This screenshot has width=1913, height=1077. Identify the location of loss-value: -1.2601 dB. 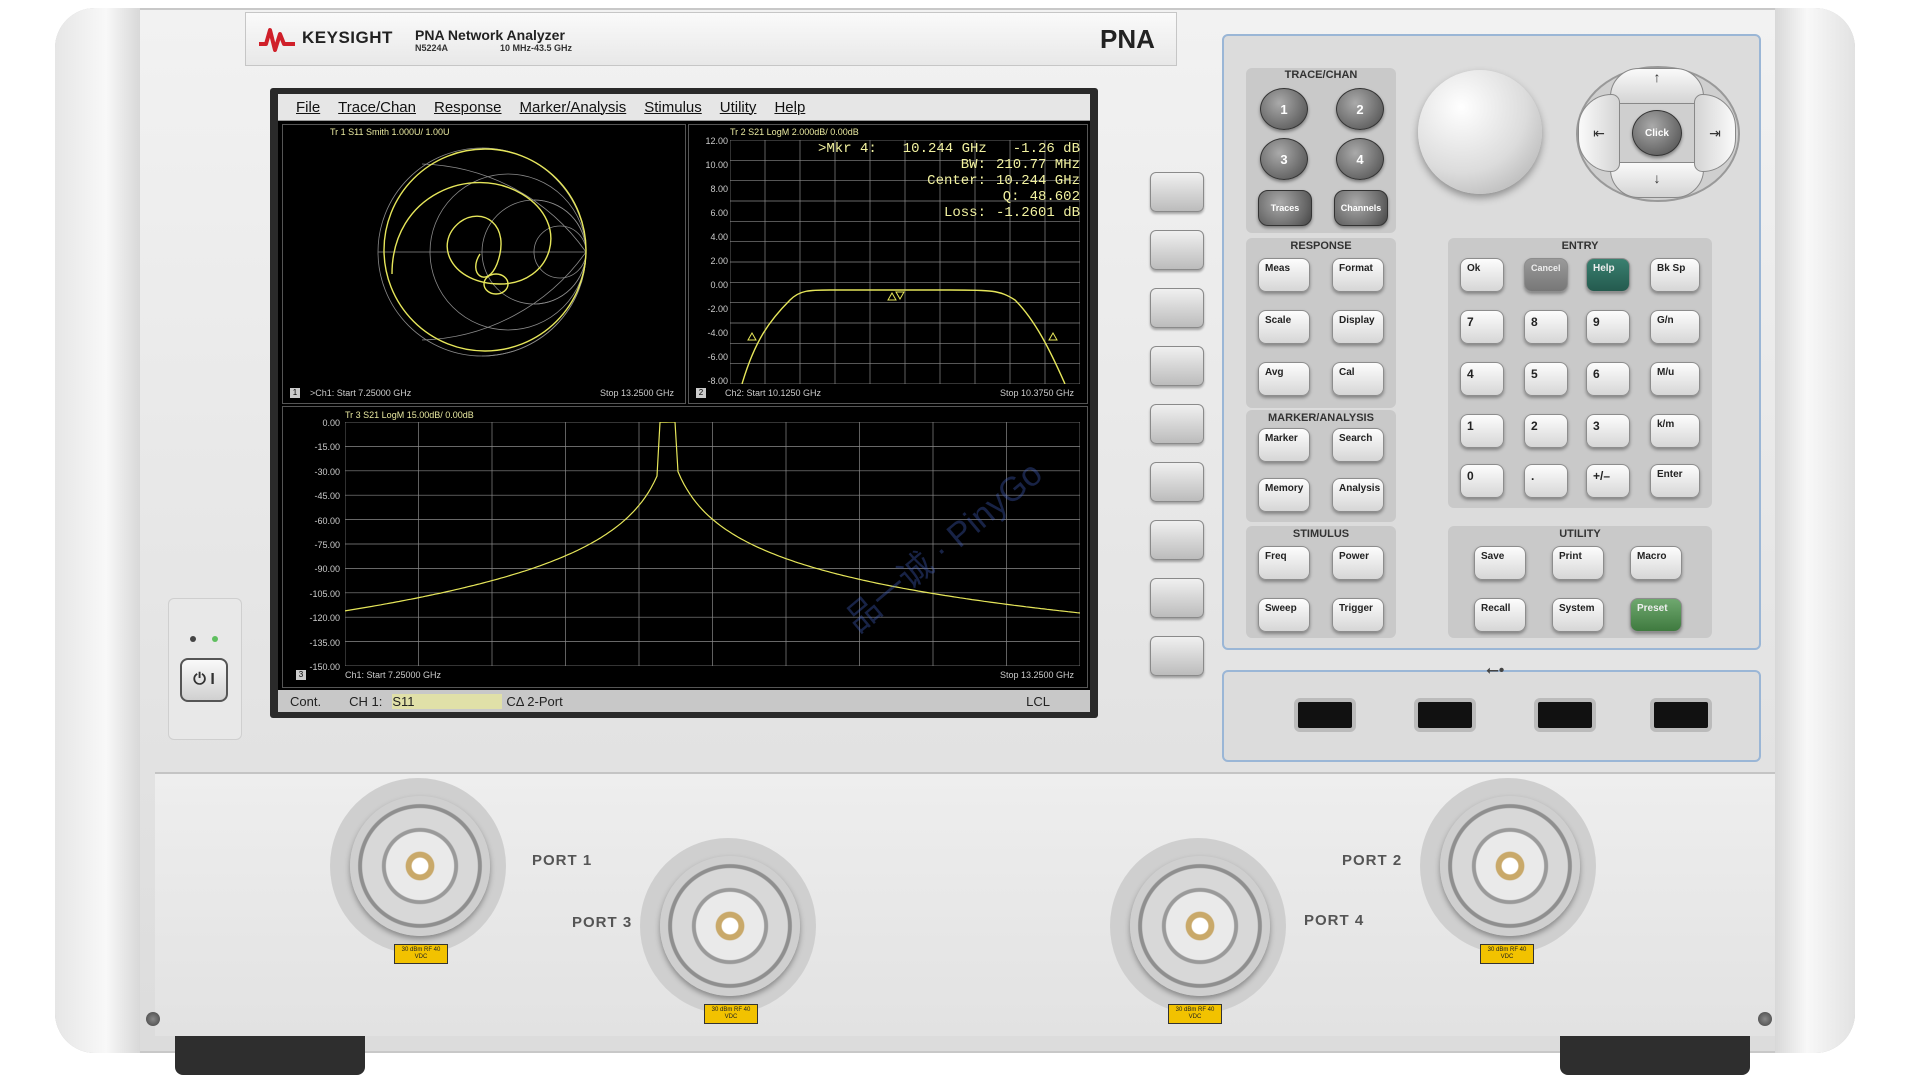
(1037, 213).